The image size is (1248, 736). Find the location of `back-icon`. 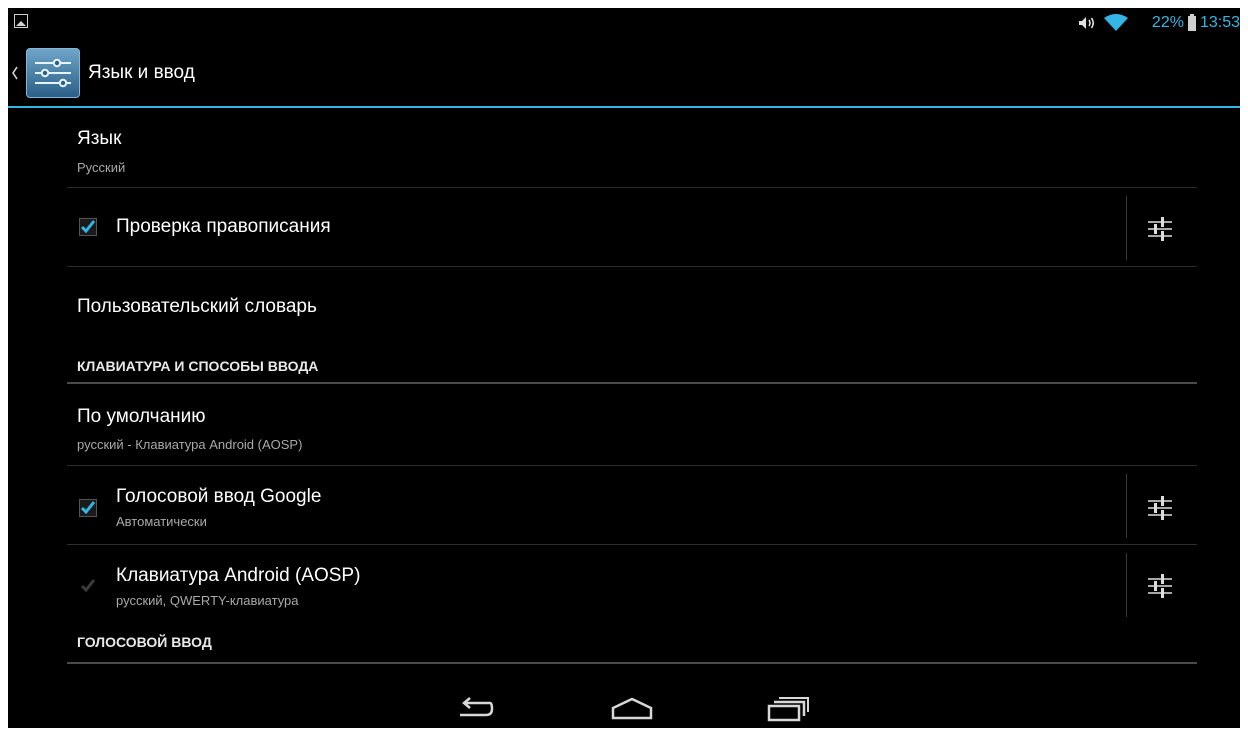

back-icon is located at coordinates (474, 711).